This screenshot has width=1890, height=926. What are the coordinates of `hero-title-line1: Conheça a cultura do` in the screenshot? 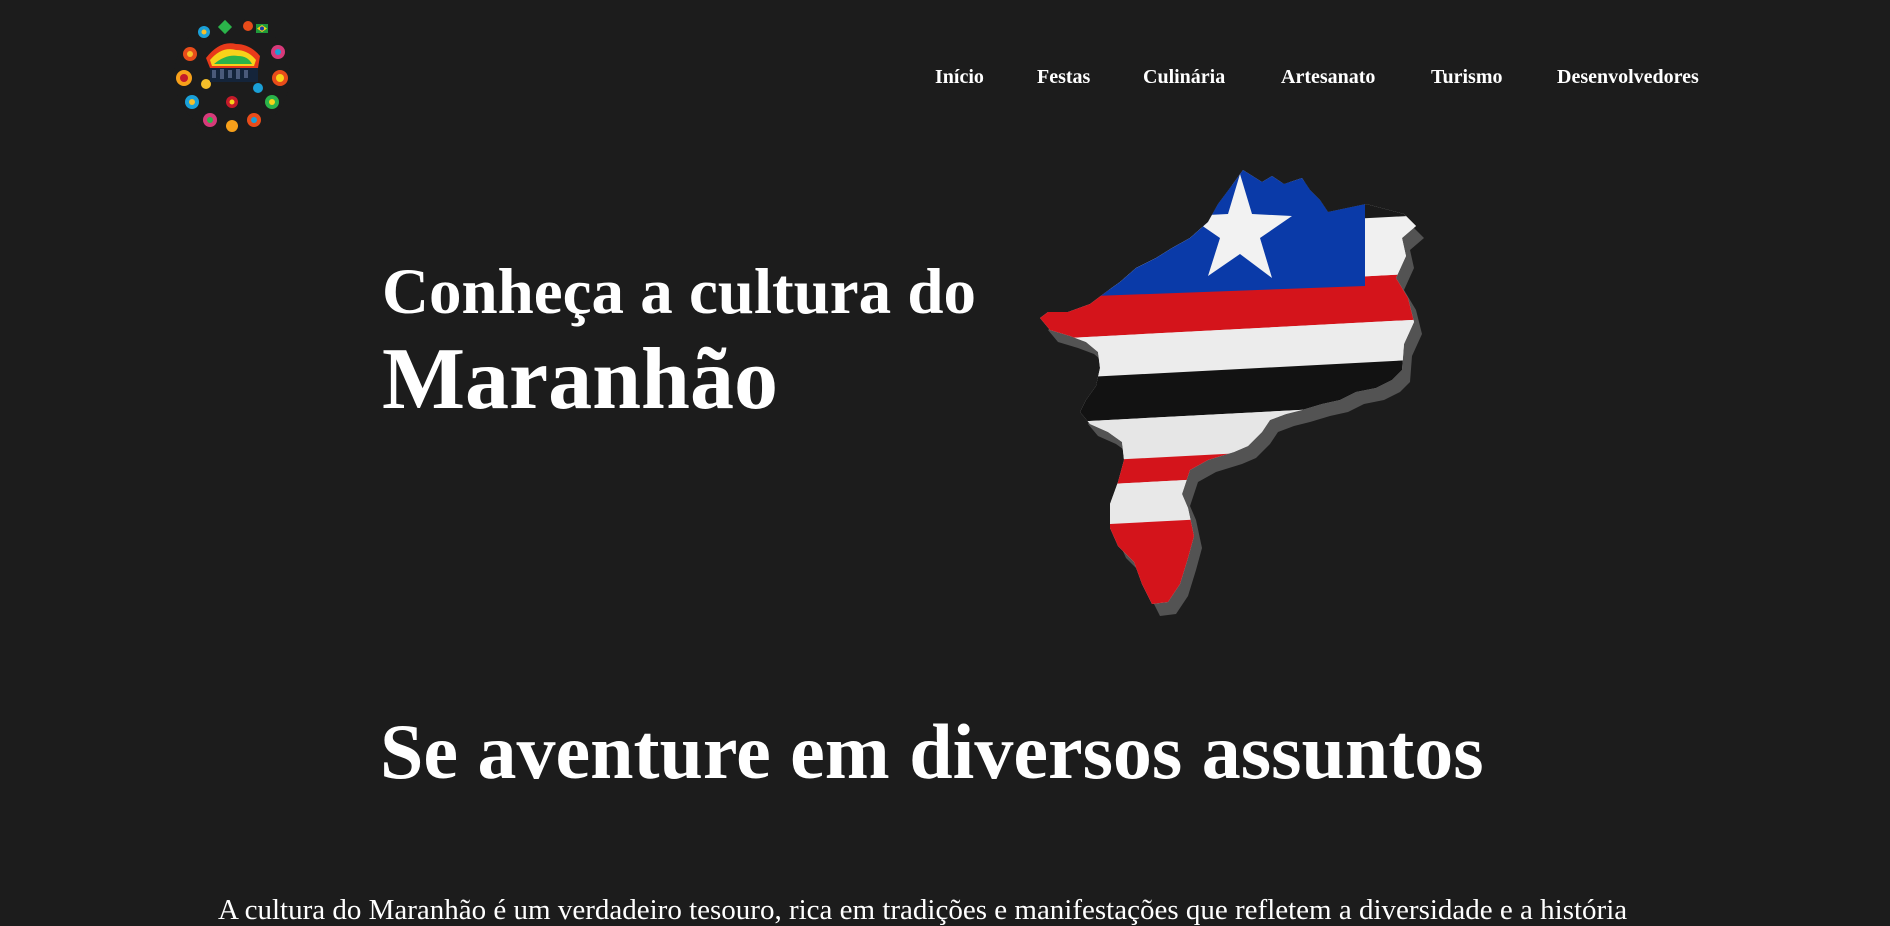 It's located at (679, 292).